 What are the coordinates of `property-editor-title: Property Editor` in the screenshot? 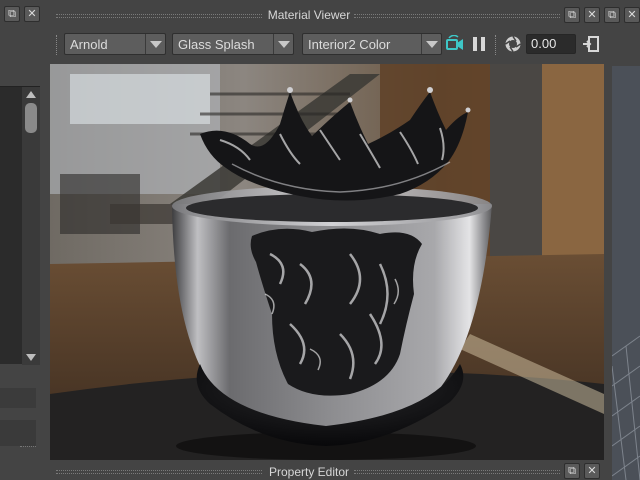 It's located at (309, 472).